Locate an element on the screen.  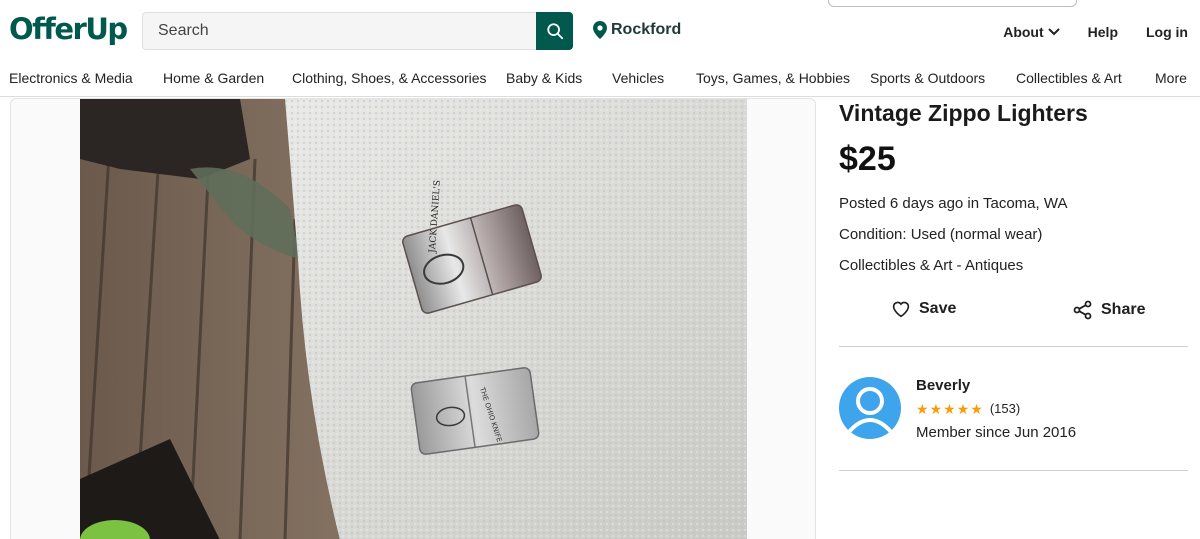
share-button: Share is located at coordinates (1109, 310).